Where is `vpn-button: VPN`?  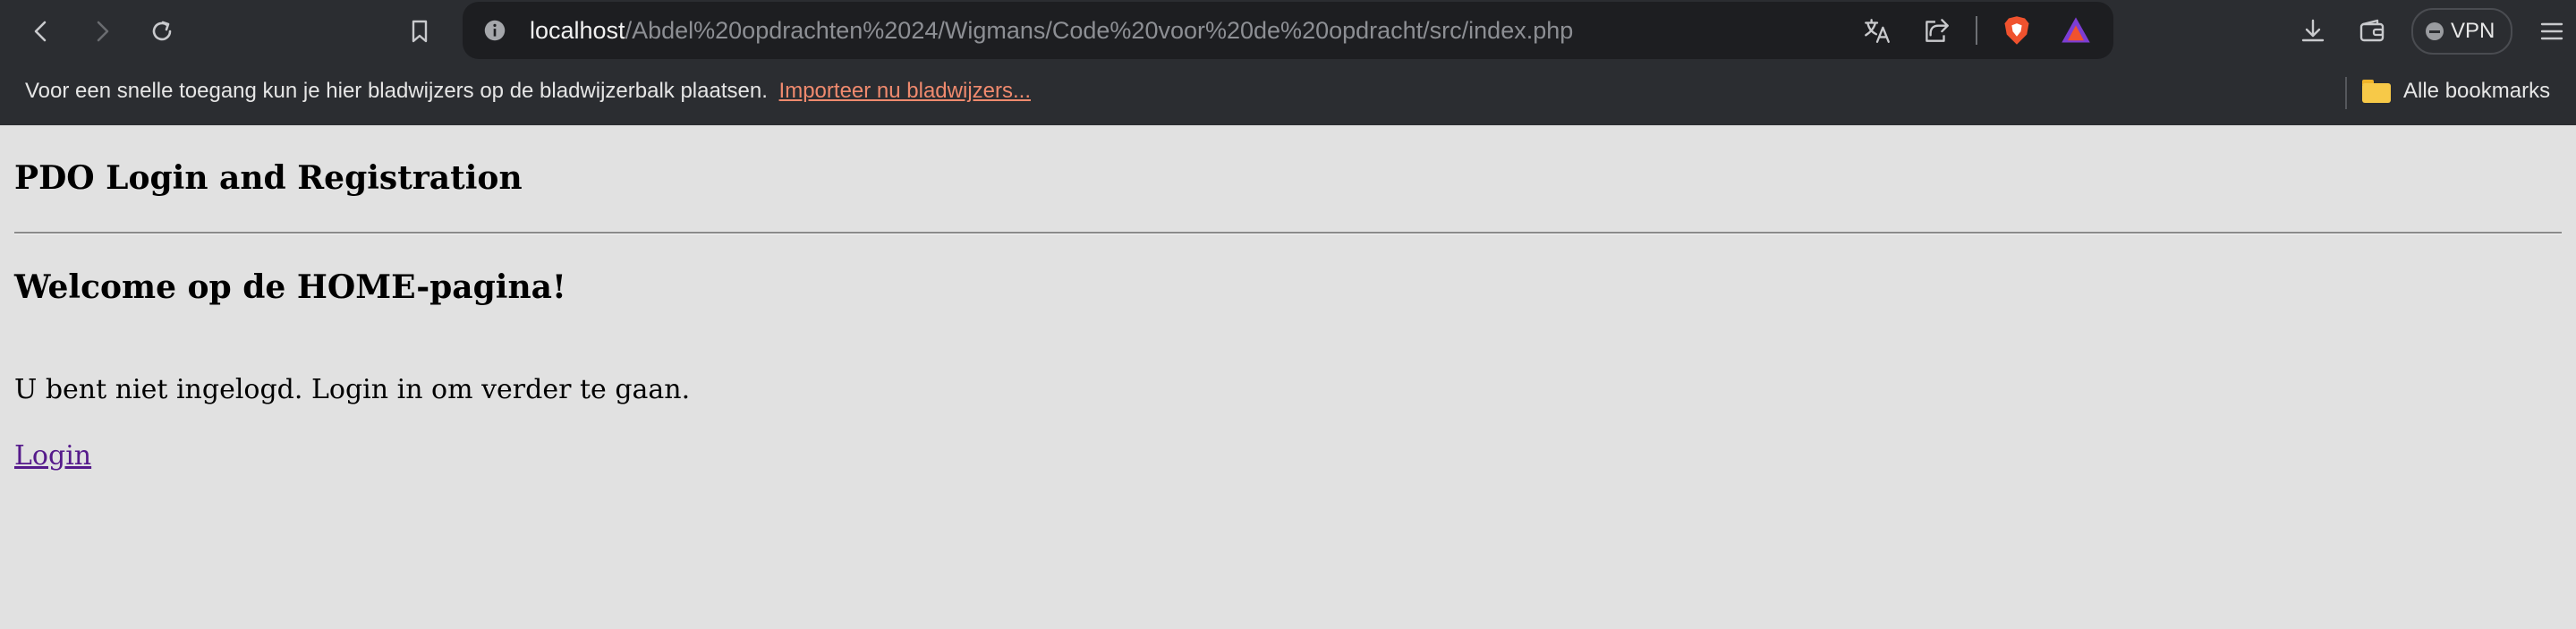
vpn-button: VPN is located at coordinates (2462, 31).